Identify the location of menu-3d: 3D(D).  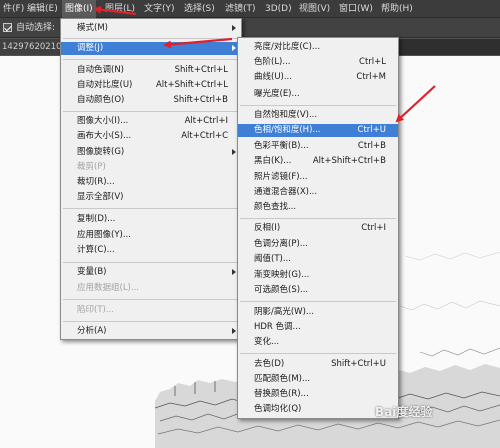
(278, 9).